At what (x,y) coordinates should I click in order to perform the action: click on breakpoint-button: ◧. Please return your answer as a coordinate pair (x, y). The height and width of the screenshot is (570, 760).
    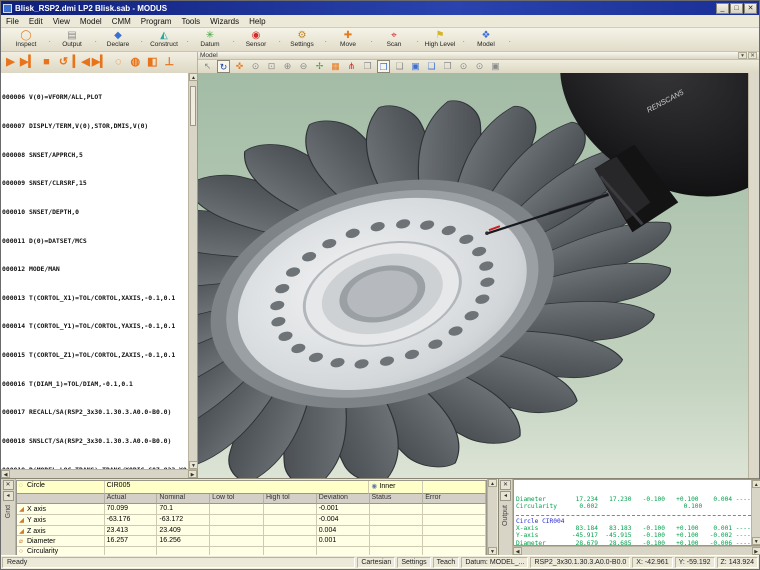
    Looking at the image, I should click on (152, 63).